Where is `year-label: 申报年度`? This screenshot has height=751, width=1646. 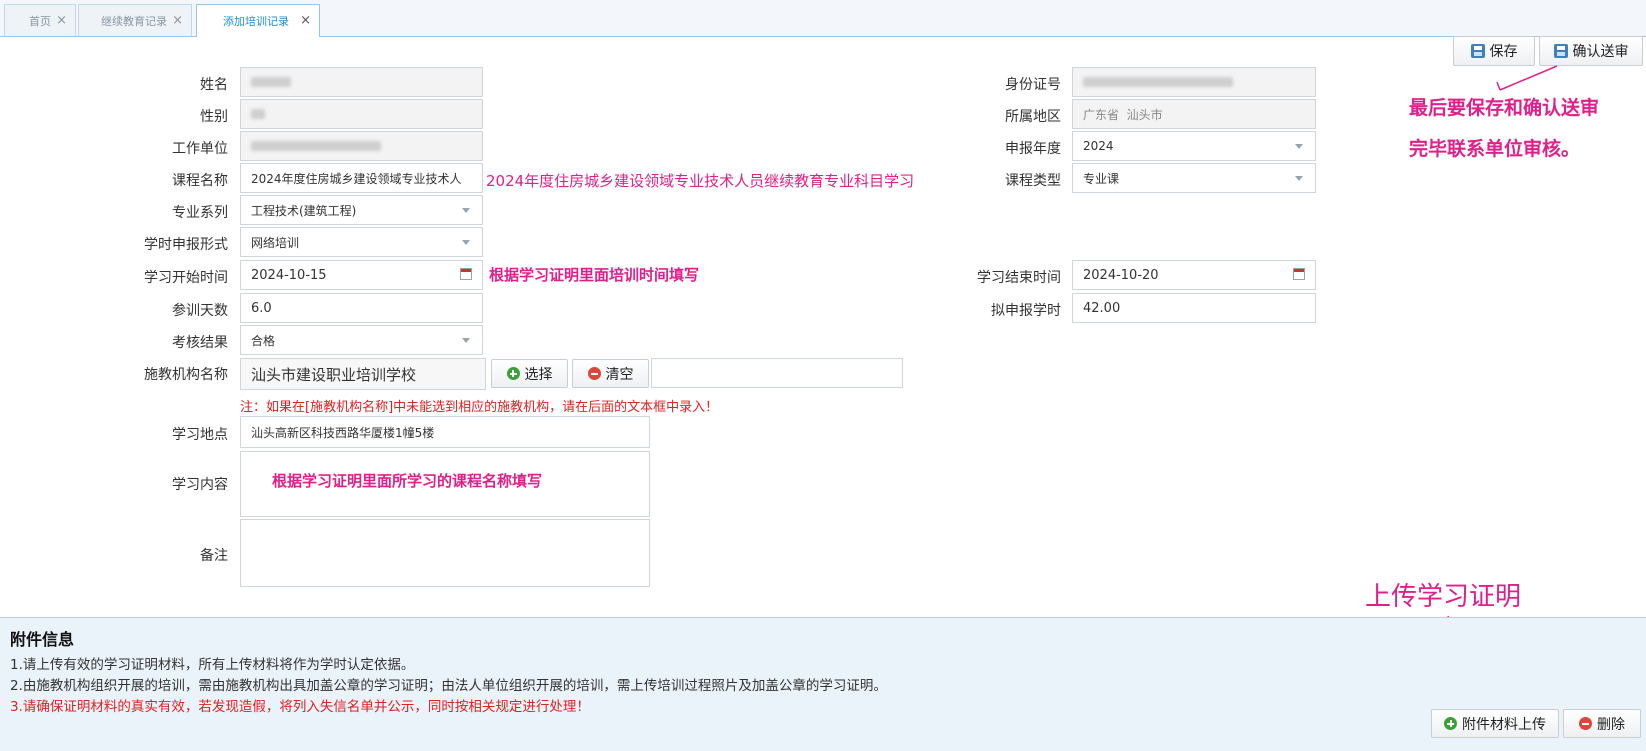 year-label: 申报年度 is located at coordinates (1033, 149).